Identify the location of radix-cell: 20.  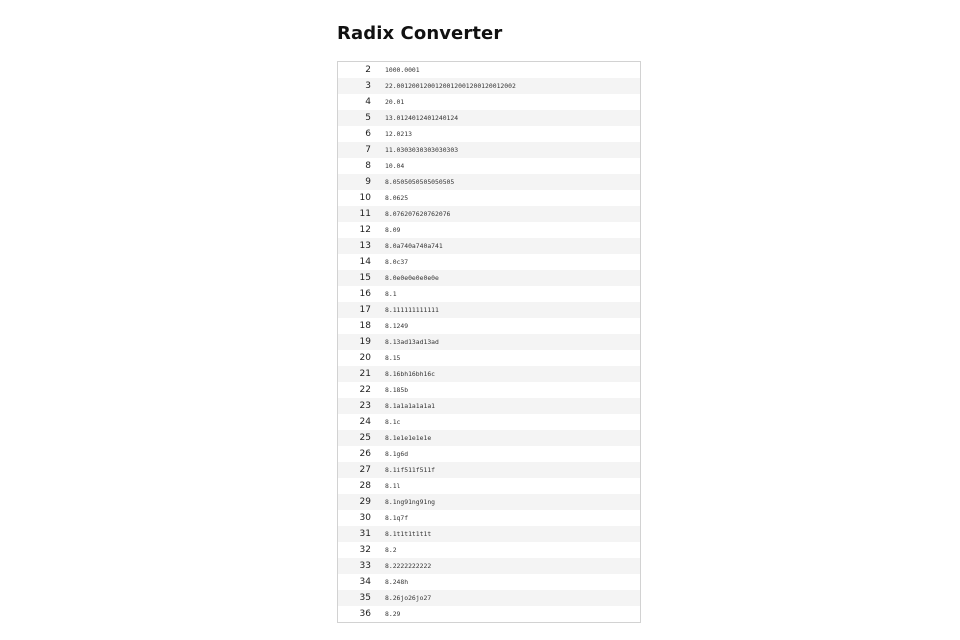
(354, 358).